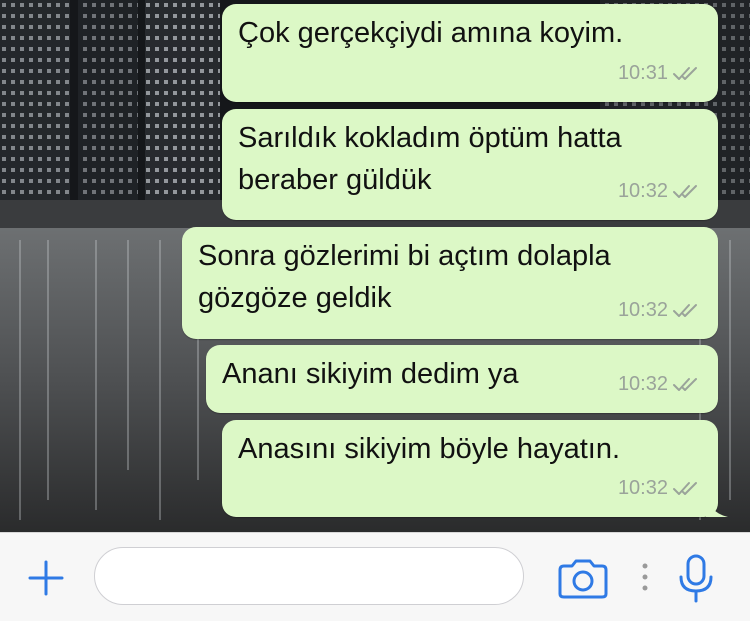  What do you see at coordinates (462, 379) in the screenshot?
I see `message-bubble: Ananı sikiyim dedim ya 10:32` at bounding box center [462, 379].